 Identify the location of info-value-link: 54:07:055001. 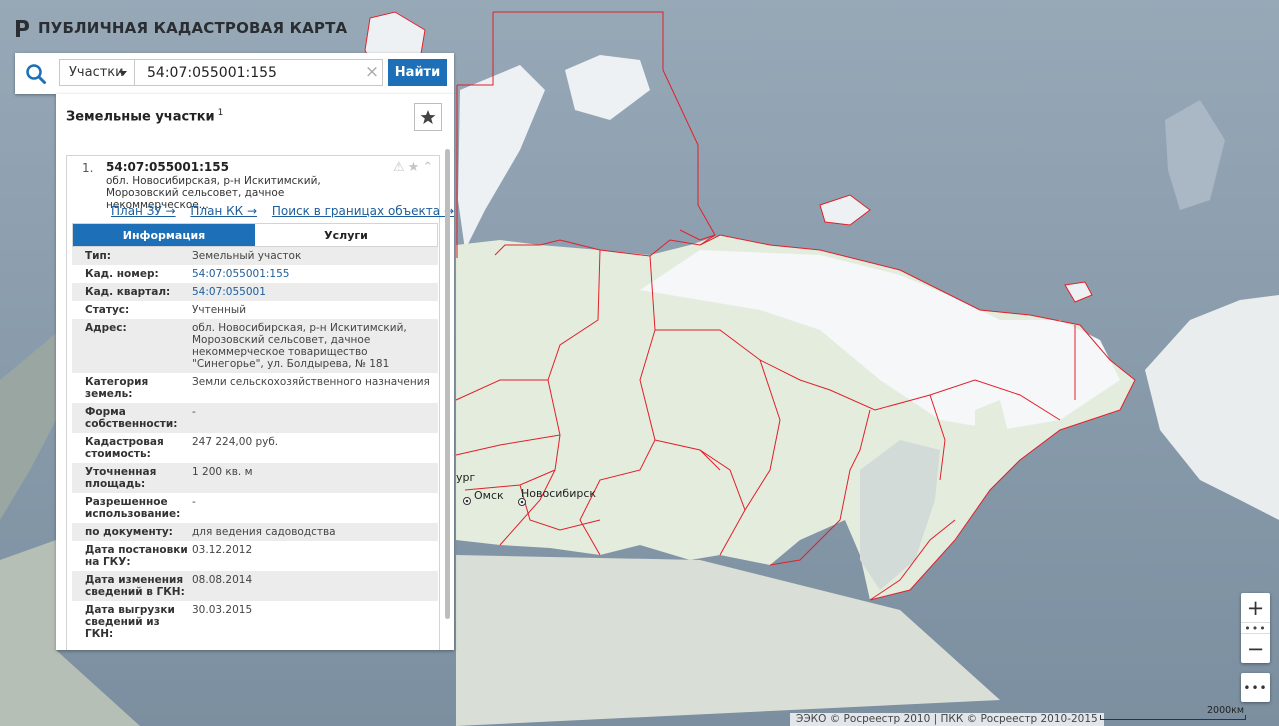
(314, 292).